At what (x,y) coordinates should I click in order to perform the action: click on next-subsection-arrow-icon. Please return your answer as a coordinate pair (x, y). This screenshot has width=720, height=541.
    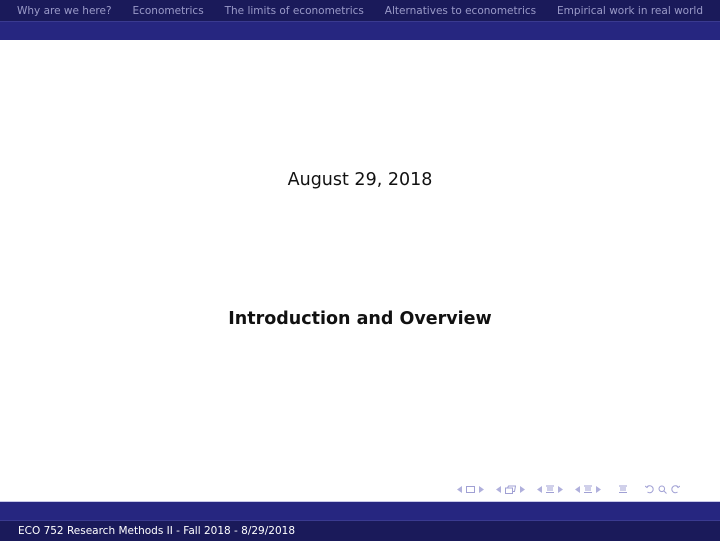
    Looking at the image, I should click on (522, 489).